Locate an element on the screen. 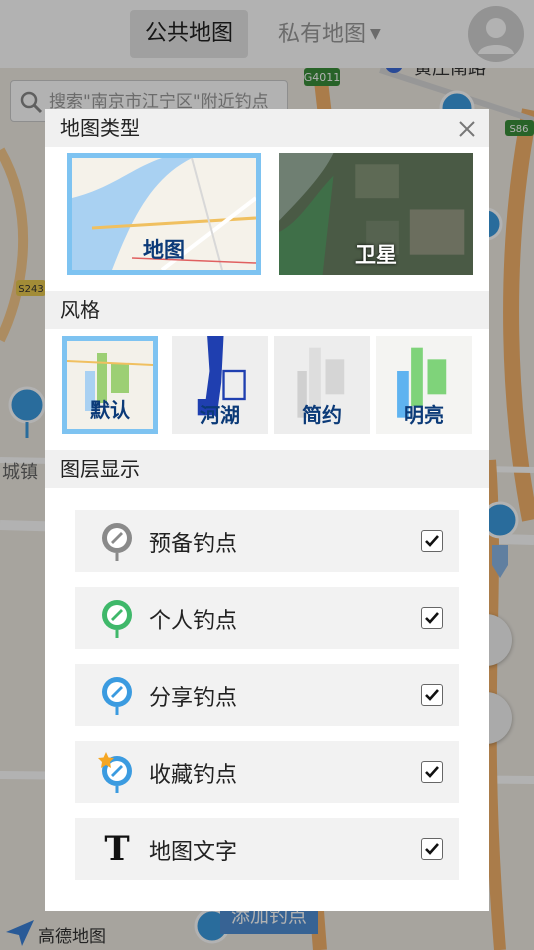  style-simple: 简约 is located at coordinates (322, 385).